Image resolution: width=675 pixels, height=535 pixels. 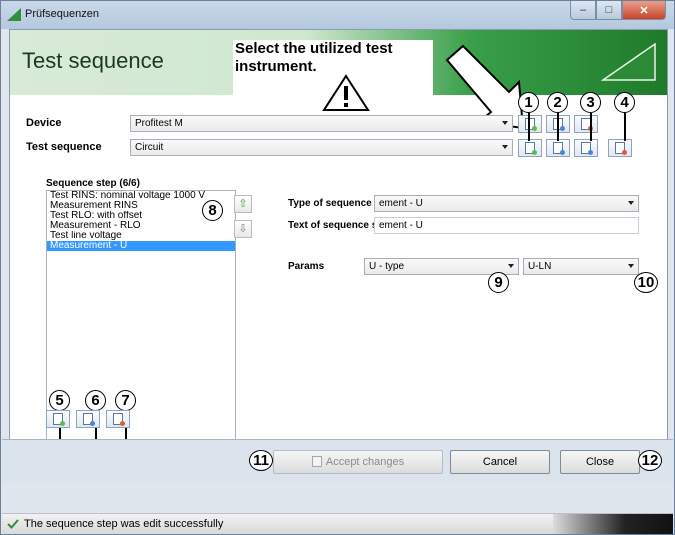 I want to click on callout-3: 3, so click(x=590, y=102).